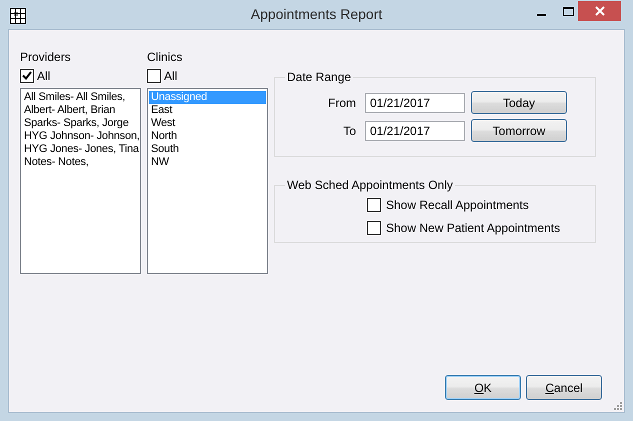  I want to click on window-title: Appointments Report, so click(316, 14).